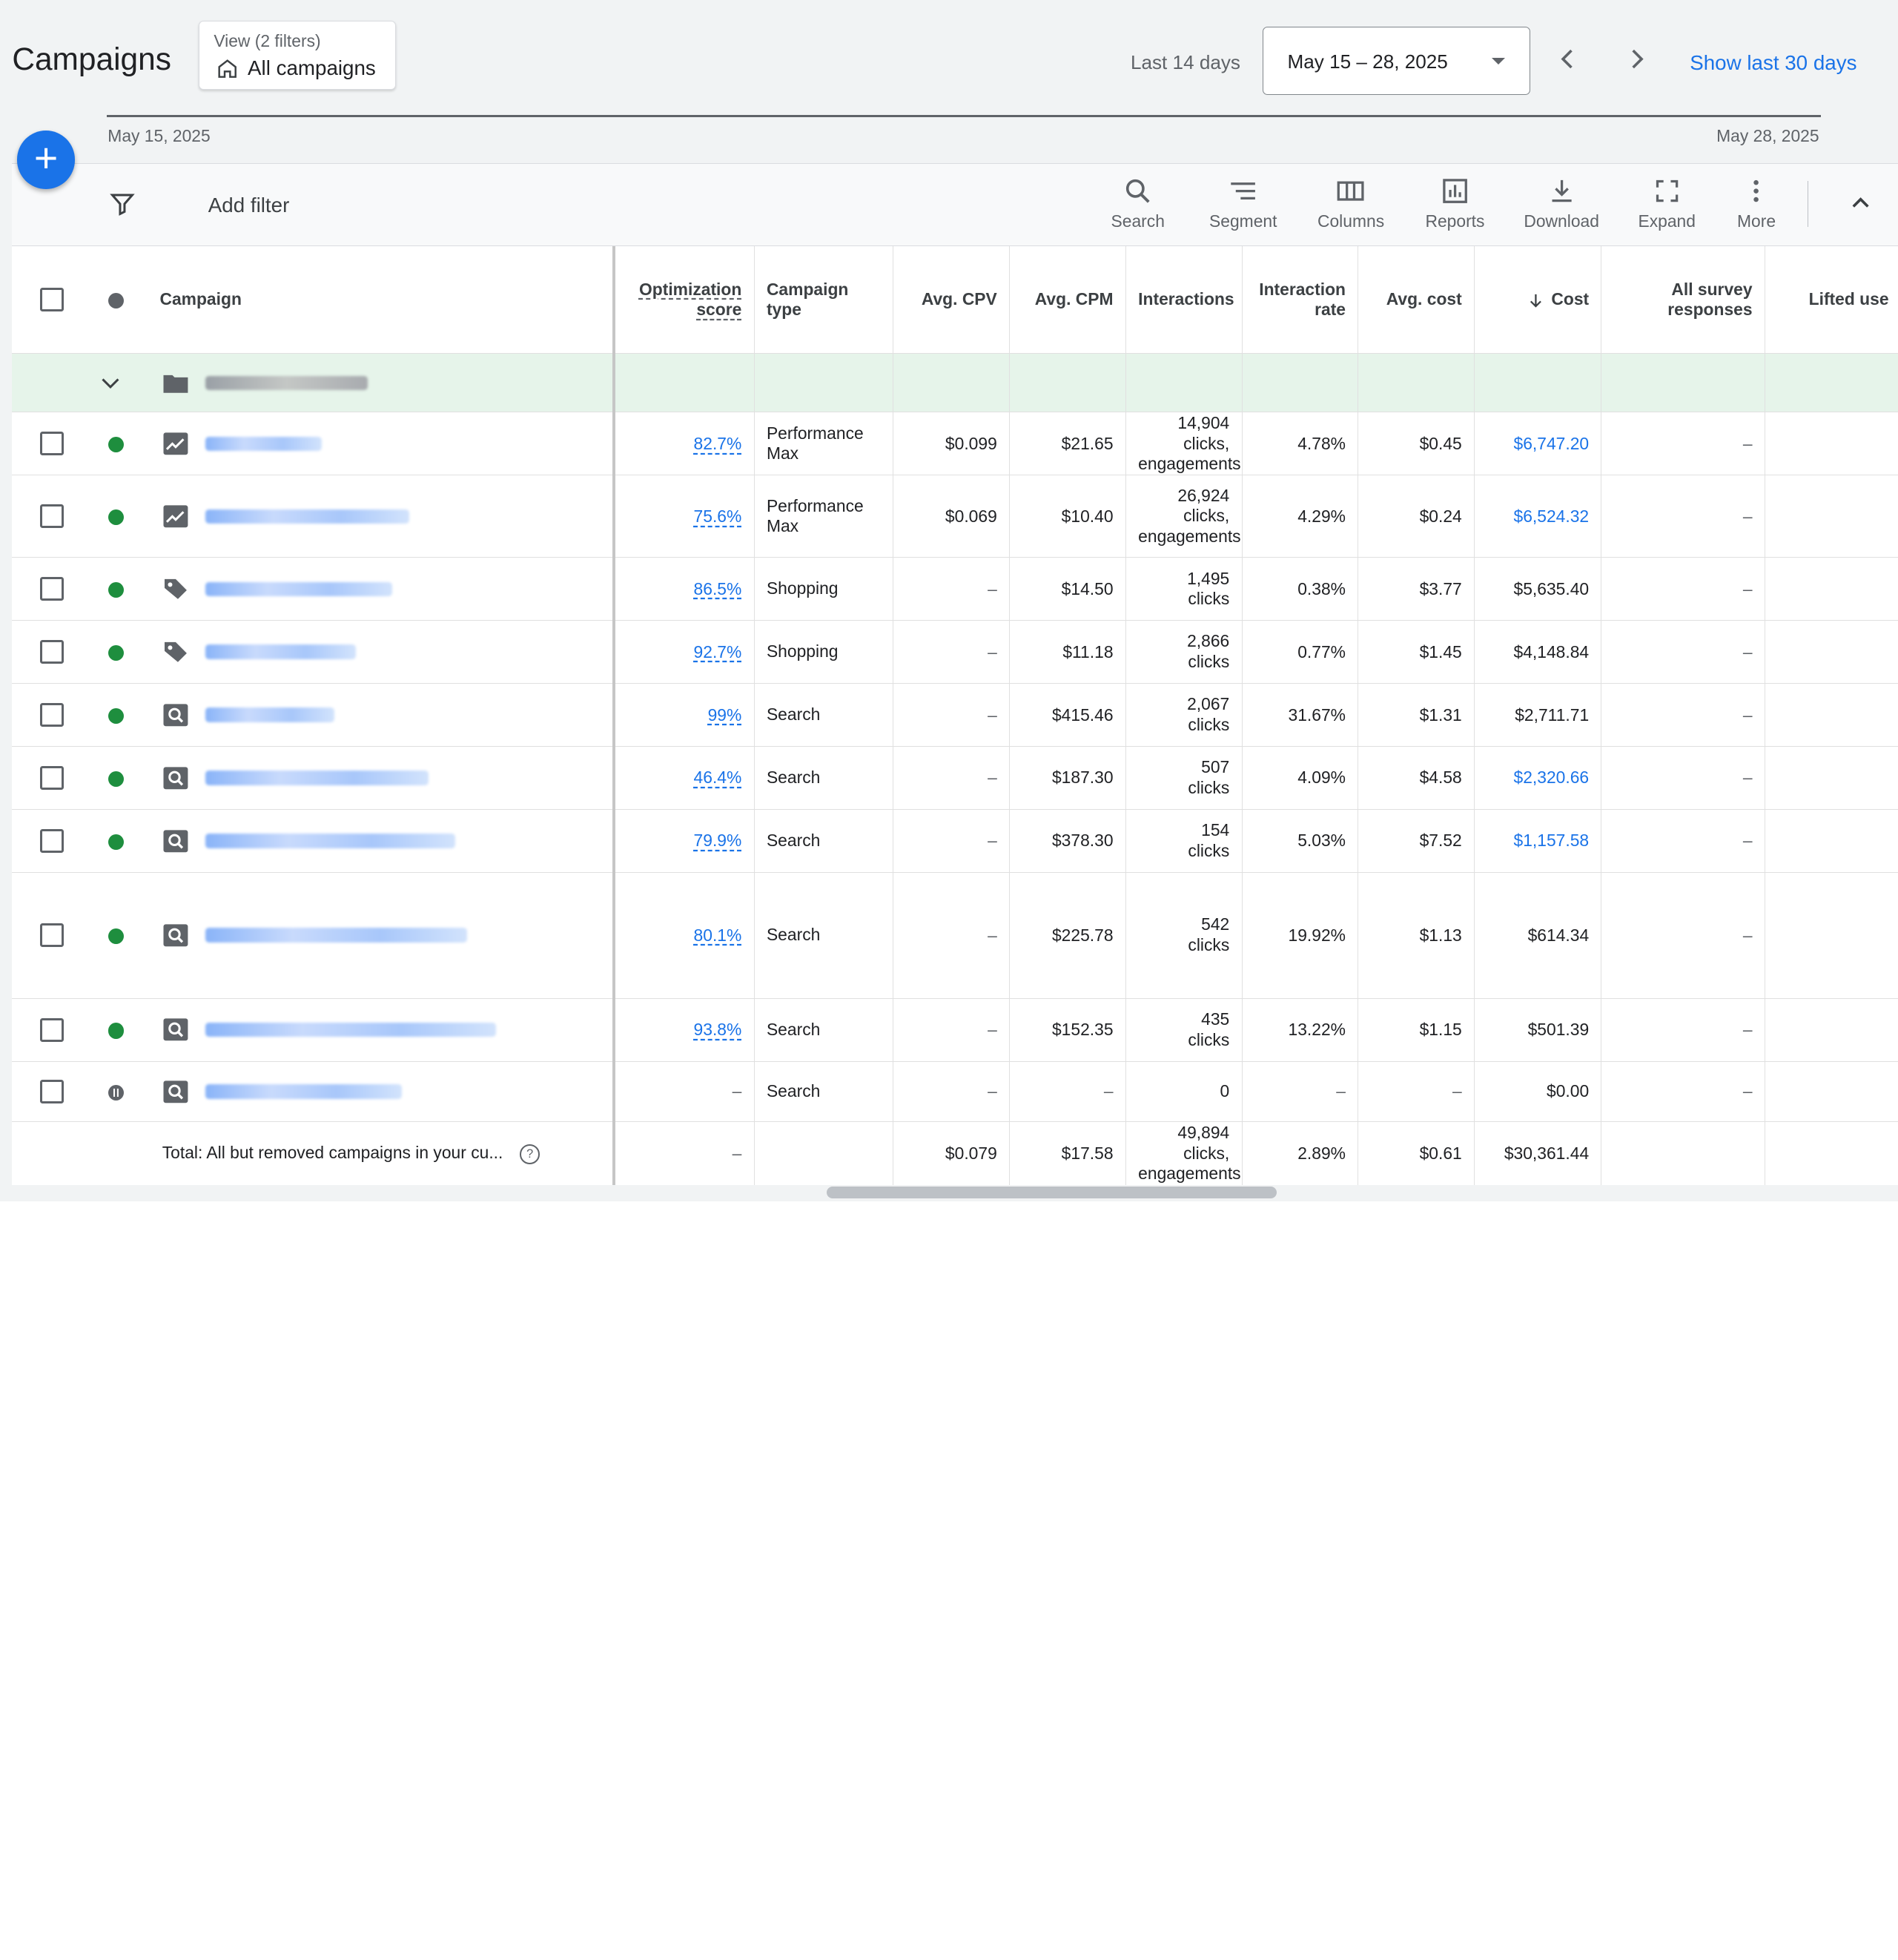 The height and width of the screenshot is (1960, 1898). Describe the element at coordinates (718, 588) in the screenshot. I see `opt-score-value: 86.5%` at that location.